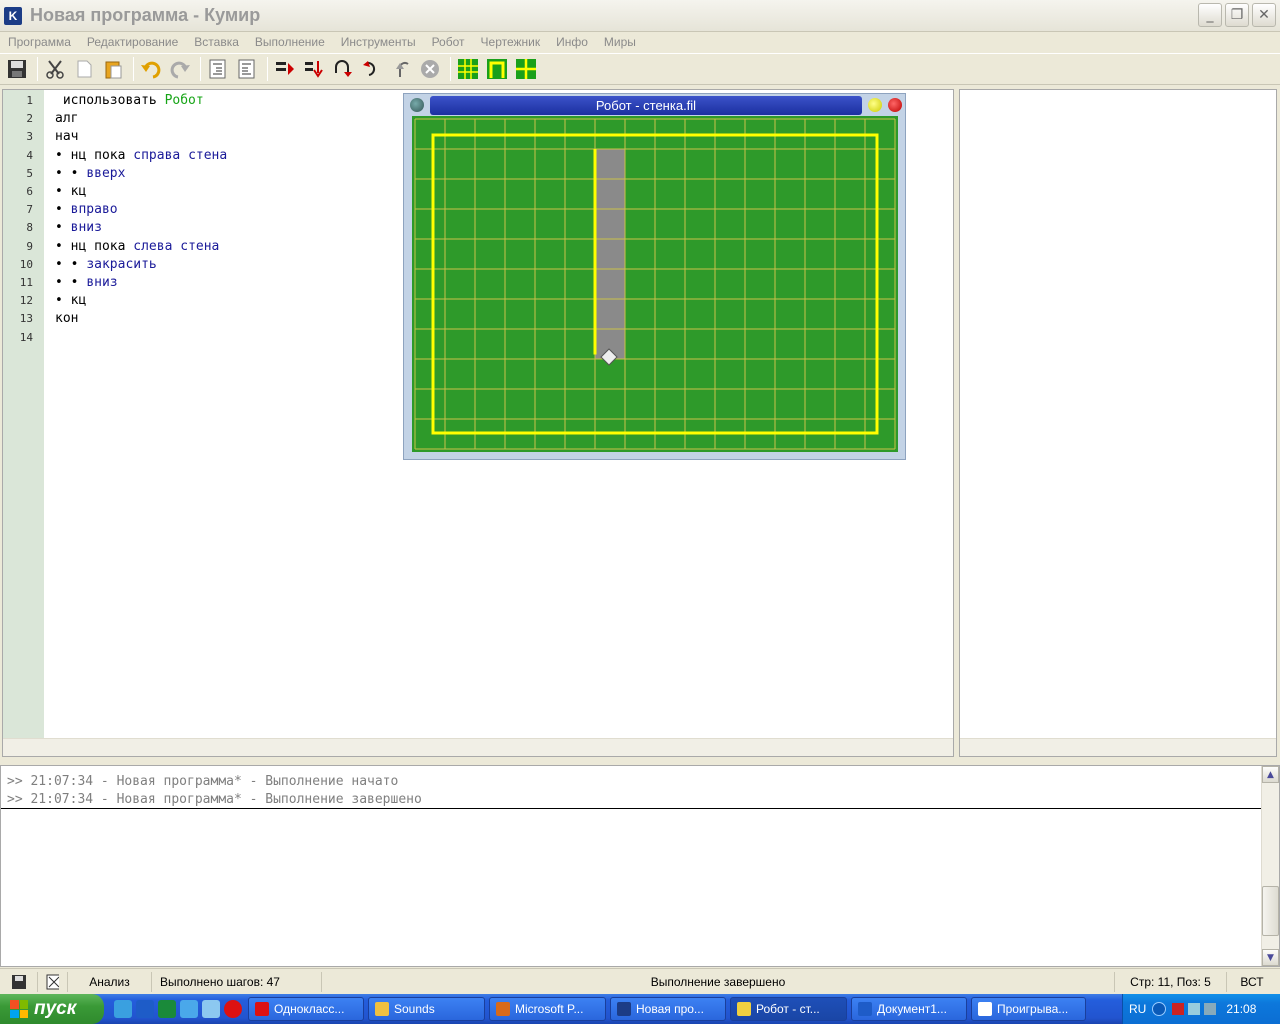  Describe the element at coordinates (66, 318) in the screenshot. I see `code-line: кон` at that location.